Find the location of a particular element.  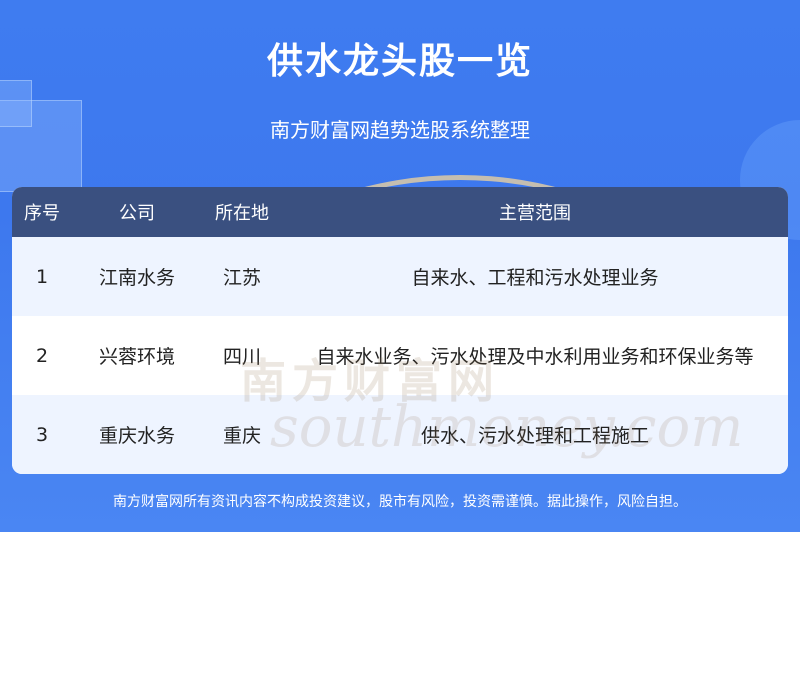

page-title: 供水龙头股一览 is located at coordinates (399, 61).